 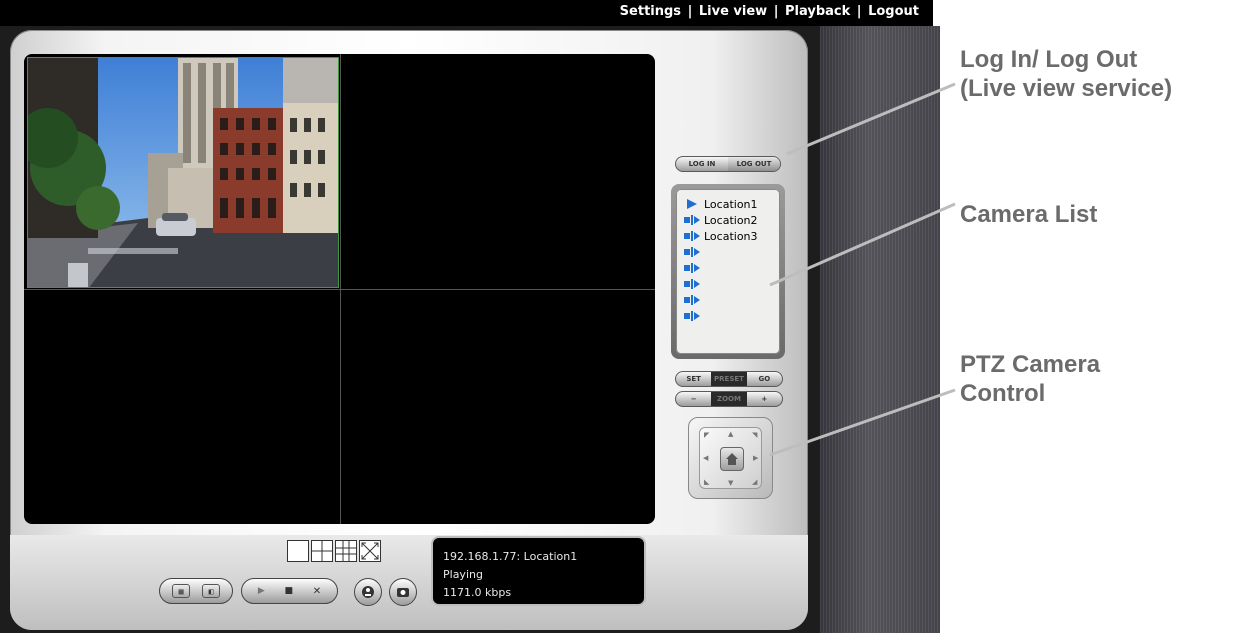 What do you see at coordinates (1066, 74) in the screenshot?
I see `callout-login: Log In/ Log Out (Live view service)` at bounding box center [1066, 74].